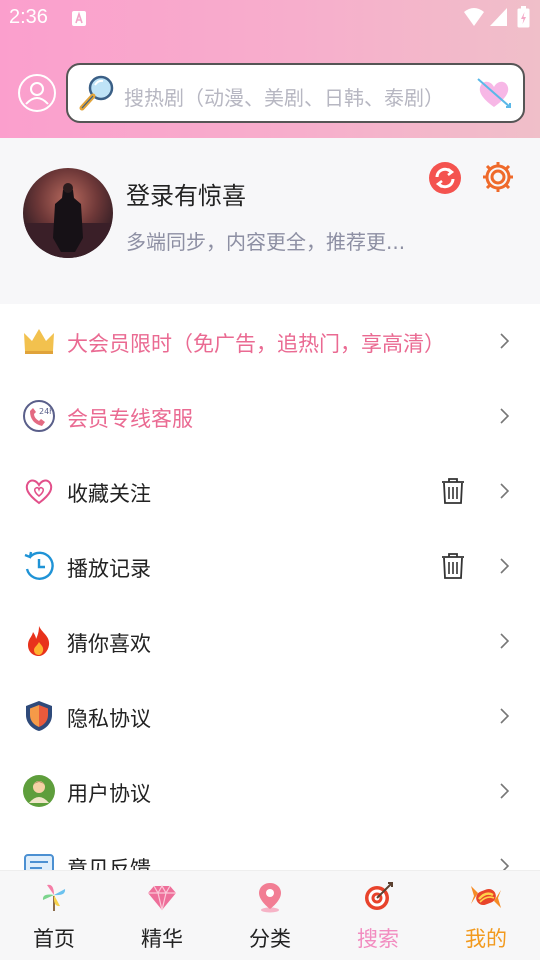 Image resolution: width=540 pixels, height=960 pixels. What do you see at coordinates (284, 98) in the screenshot?
I see `search-placeholder: 搜热剧（动漫、美剧、日韩、泰剧）` at bounding box center [284, 98].